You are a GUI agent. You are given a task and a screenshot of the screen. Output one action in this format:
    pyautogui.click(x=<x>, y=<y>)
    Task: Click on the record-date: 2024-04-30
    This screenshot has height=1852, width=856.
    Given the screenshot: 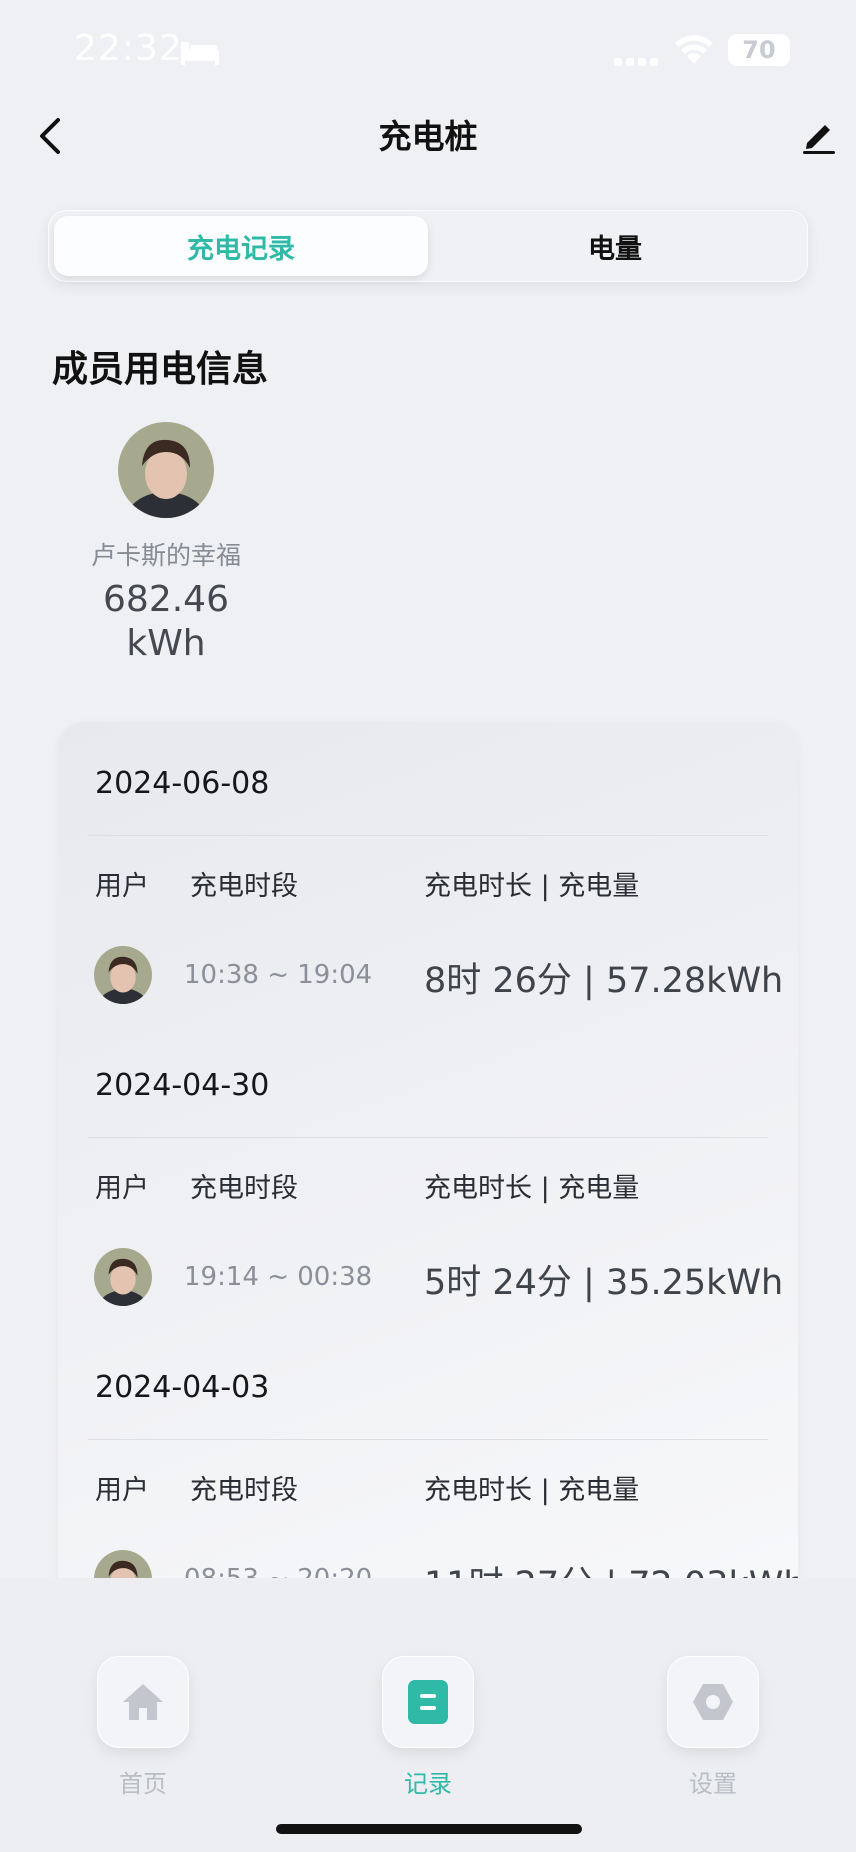 What is the action you would take?
    pyautogui.click(x=182, y=1085)
    